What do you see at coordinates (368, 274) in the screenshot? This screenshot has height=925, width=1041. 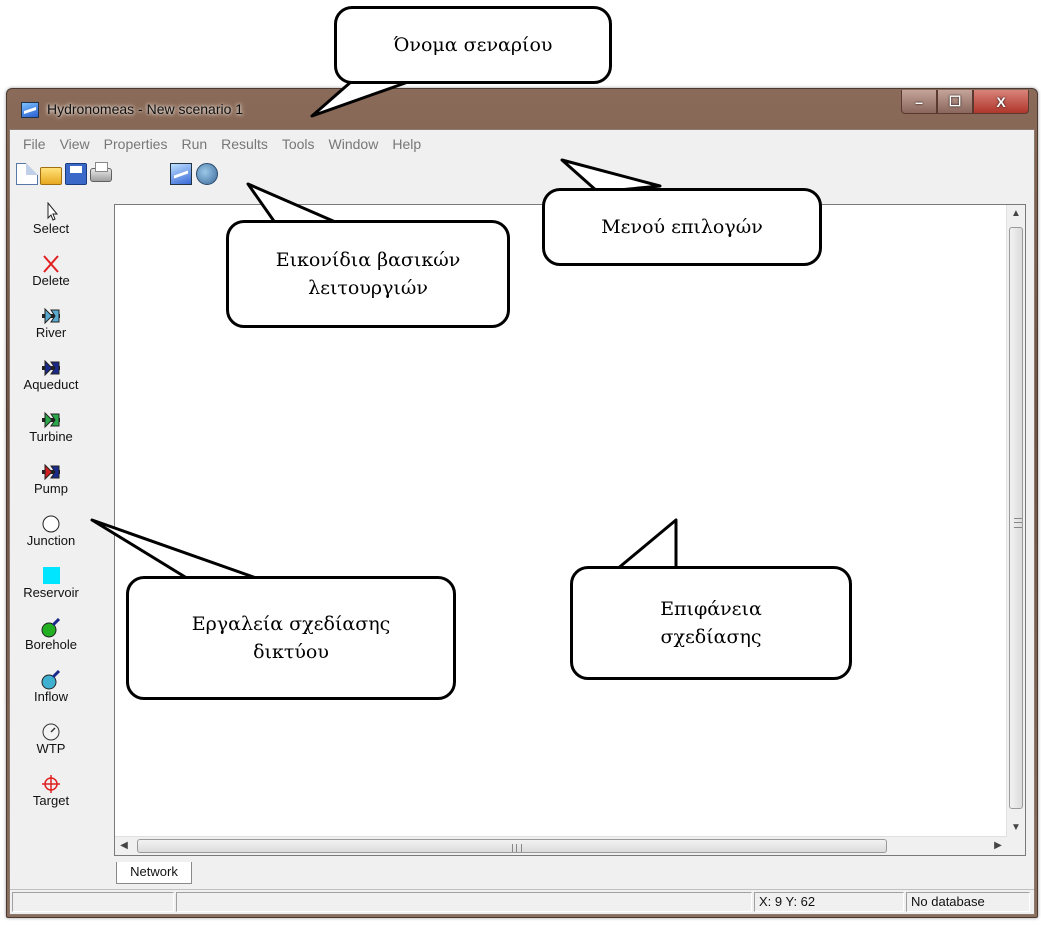 I see `callout-basic-icons: Εικονίδια βασικών λειτουργιών` at bounding box center [368, 274].